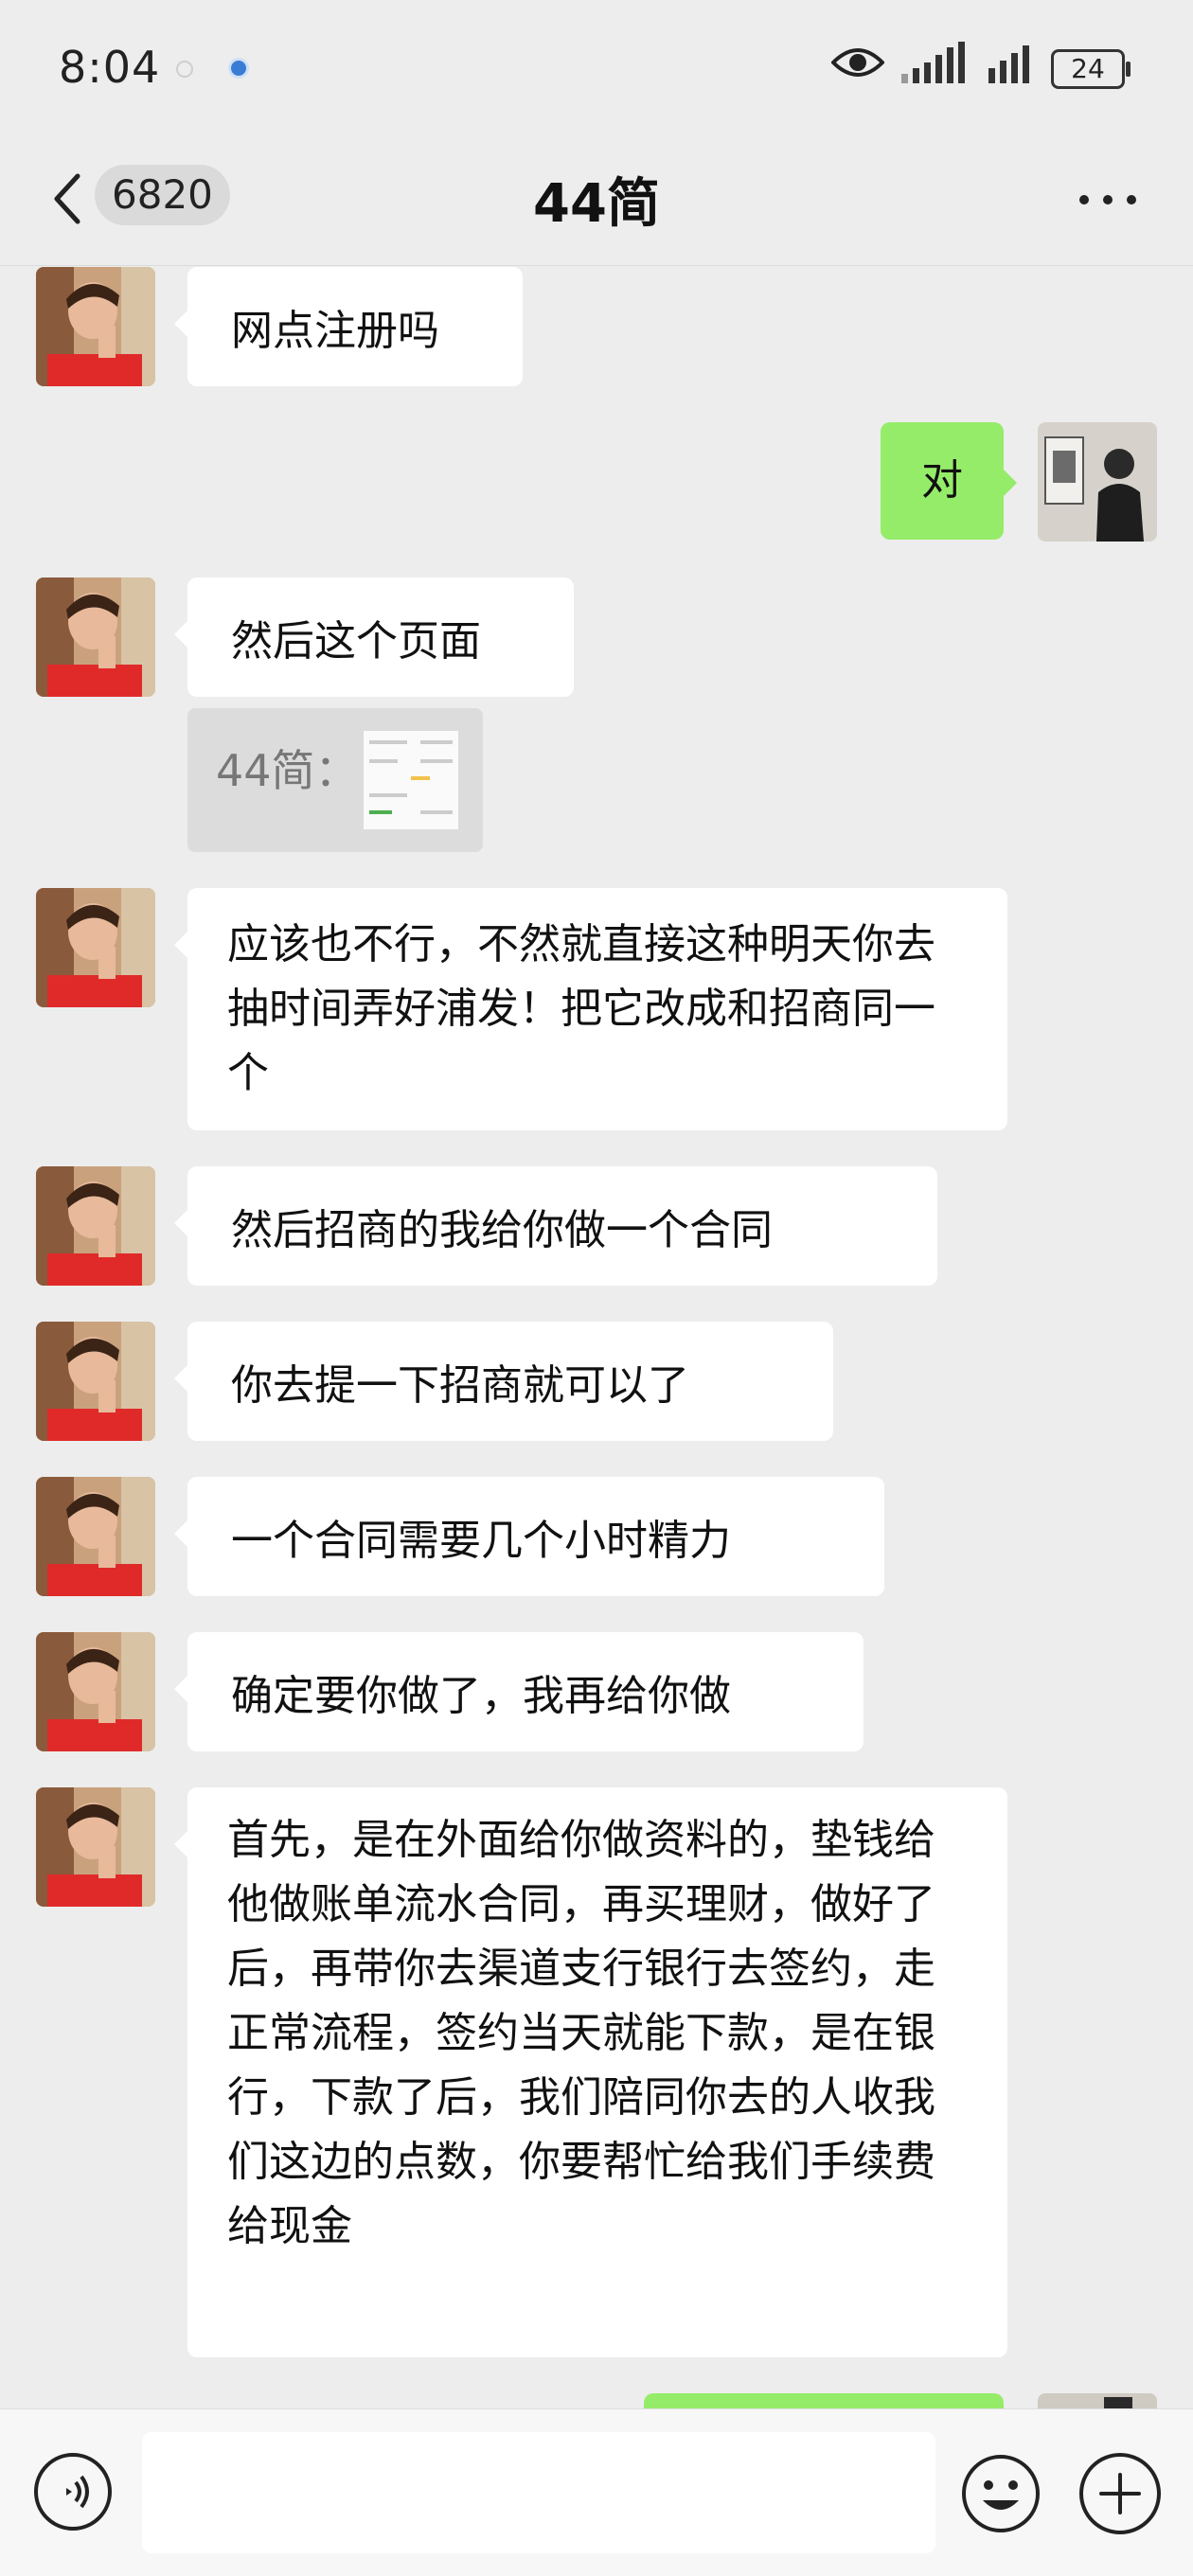 This screenshot has width=1193, height=2576. Describe the element at coordinates (1120, 2494) in the screenshot. I see `plus-icon` at that location.